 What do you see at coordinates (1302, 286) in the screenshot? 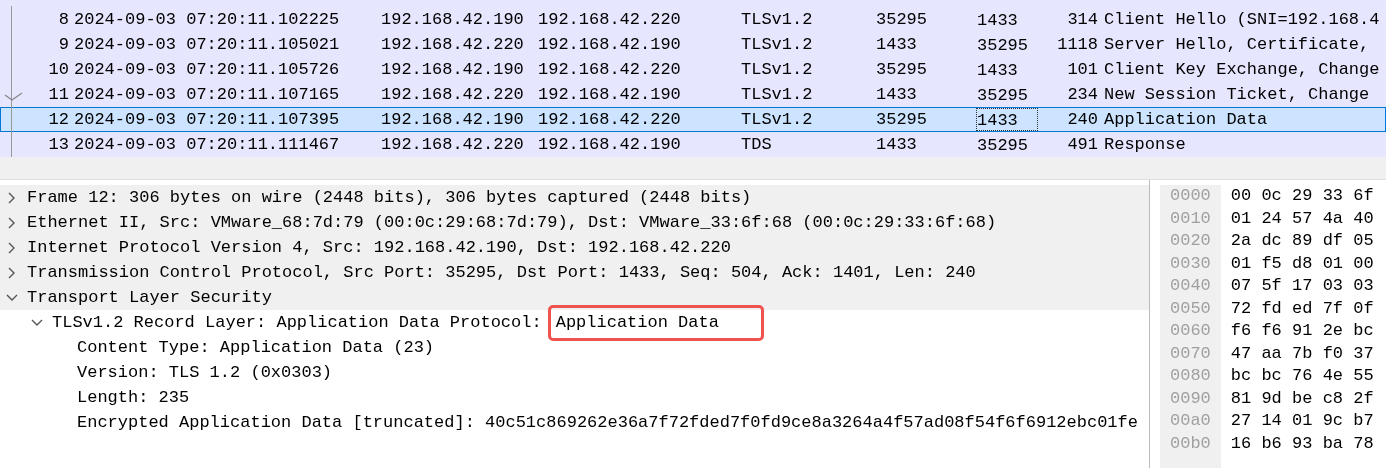
I see `hex-bytes: 07 5f 17 03 03` at bounding box center [1302, 286].